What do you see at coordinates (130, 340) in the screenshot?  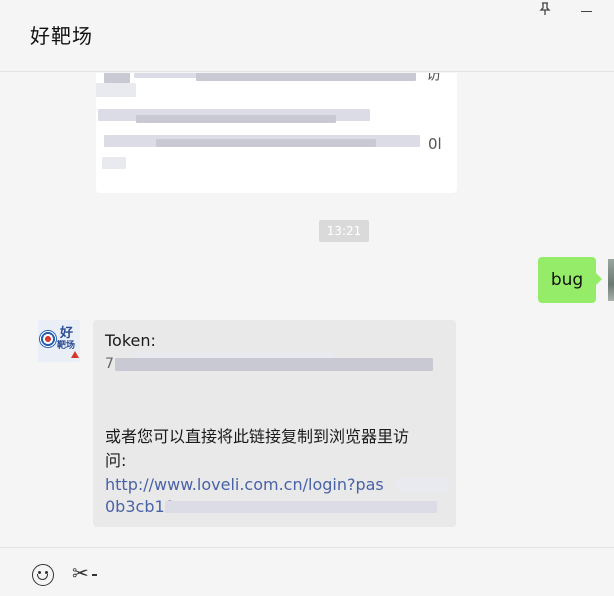 I see `token-label: Token:` at bounding box center [130, 340].